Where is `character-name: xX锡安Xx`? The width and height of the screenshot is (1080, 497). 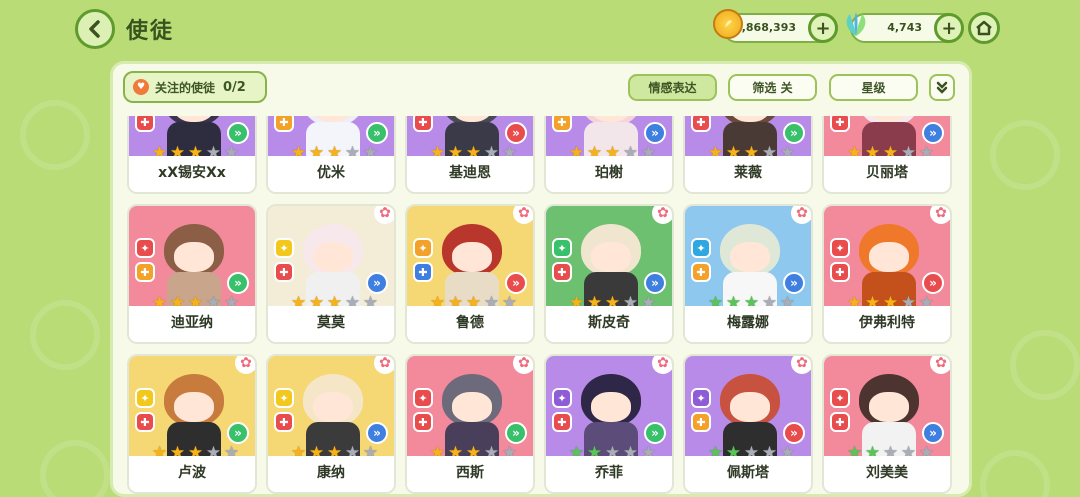
character-name: xX锡安Xx is located at coordinates (192, 174).